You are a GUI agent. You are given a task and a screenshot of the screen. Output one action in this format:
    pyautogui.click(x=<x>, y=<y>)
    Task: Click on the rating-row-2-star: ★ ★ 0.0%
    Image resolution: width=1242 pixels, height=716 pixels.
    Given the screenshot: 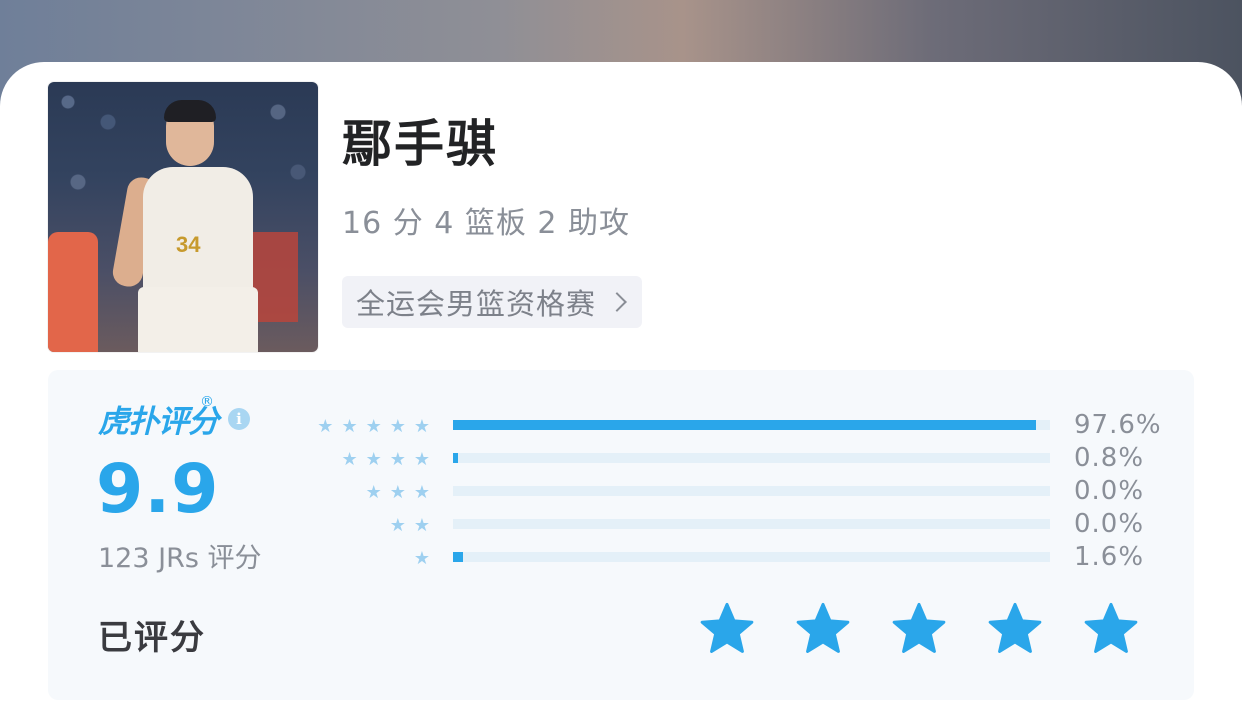 What is the action you would take?
    pyautogui.click(x=738, y=525)
    